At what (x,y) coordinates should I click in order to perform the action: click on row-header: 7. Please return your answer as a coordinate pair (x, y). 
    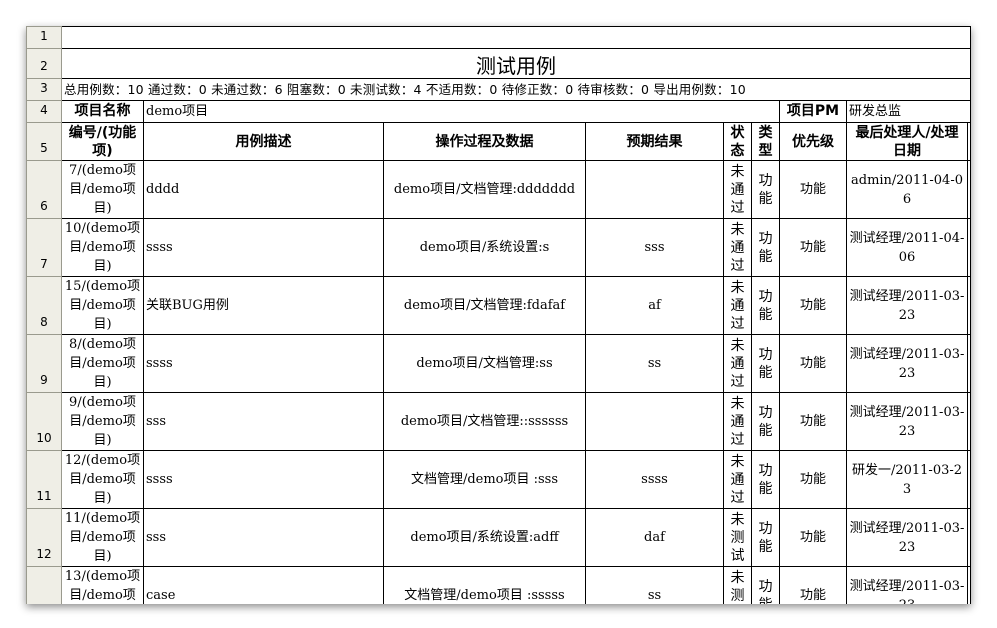
    Looking at the image, I should click on (44, 247).